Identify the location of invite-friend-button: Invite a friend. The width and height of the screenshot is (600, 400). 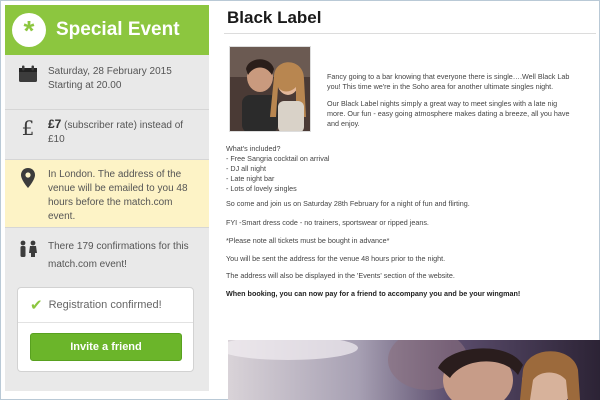
(106, 347).